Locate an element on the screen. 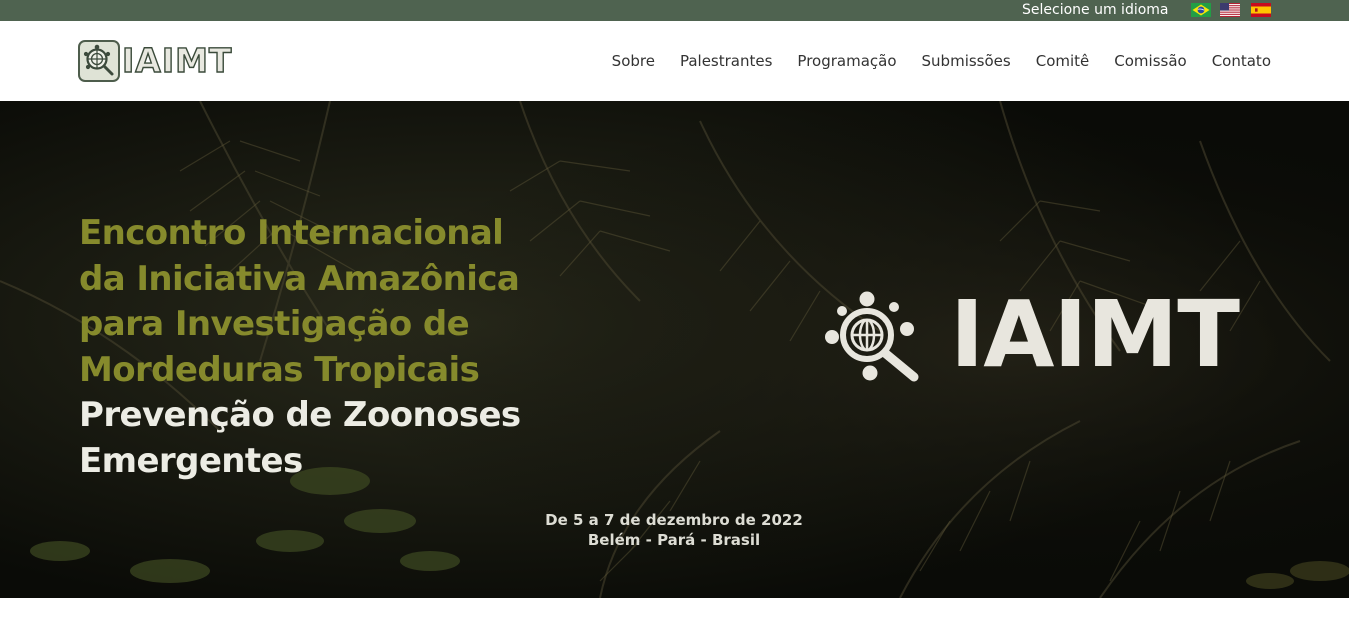 The width and height of the screenshot is (1349, 624). site-logo: IAIMT is located at coordinates (155, 62).